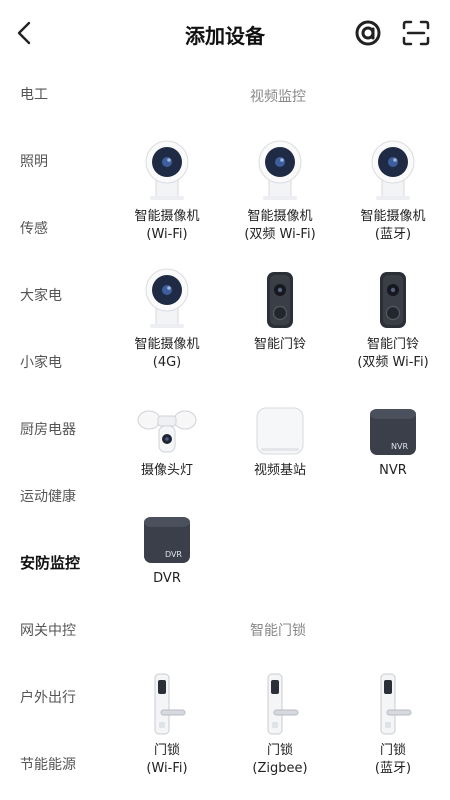 Image resolution: width=450 pixels, height=800 pixels. I want to click on device-name: 视频基站, so click(279, 470).